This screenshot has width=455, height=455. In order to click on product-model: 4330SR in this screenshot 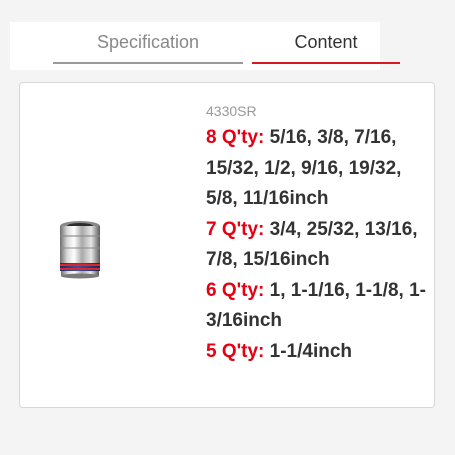, I will do `click(231, 111)`.